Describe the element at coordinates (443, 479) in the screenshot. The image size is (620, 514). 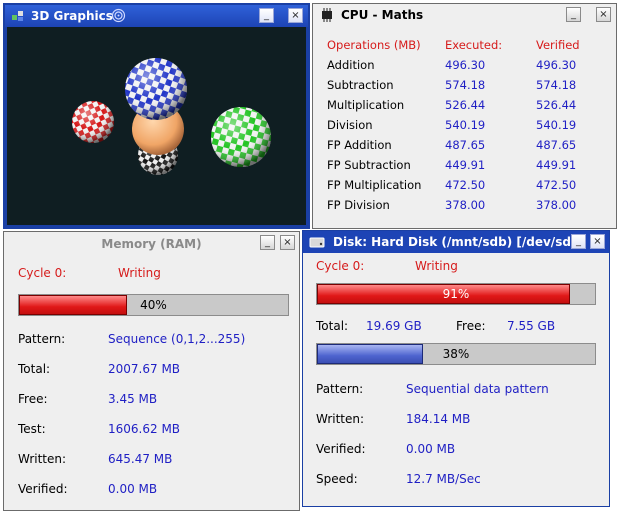
I see `disk-speed-value: 12.7 MB/Sec` at that location.